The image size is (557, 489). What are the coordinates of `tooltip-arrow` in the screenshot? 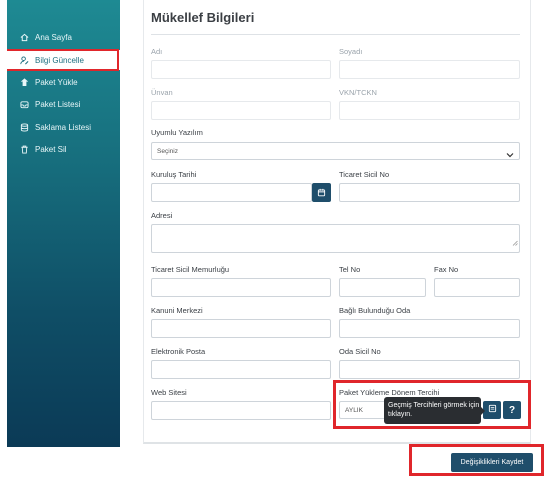 It's located at (483, 411).